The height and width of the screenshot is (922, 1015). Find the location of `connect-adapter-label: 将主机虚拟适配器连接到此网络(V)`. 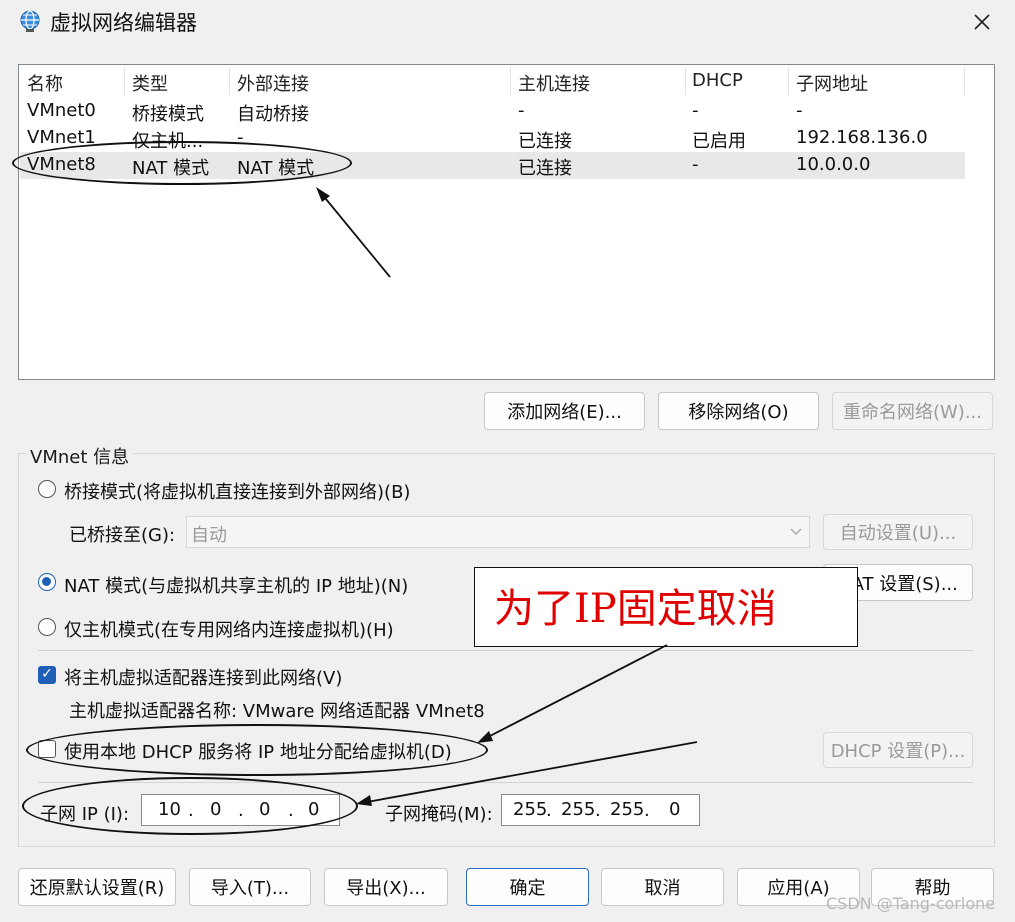

connect-adapter-label: 将主机虚拟适配器连接到此网络(V) is located at coordinates (203, 677).